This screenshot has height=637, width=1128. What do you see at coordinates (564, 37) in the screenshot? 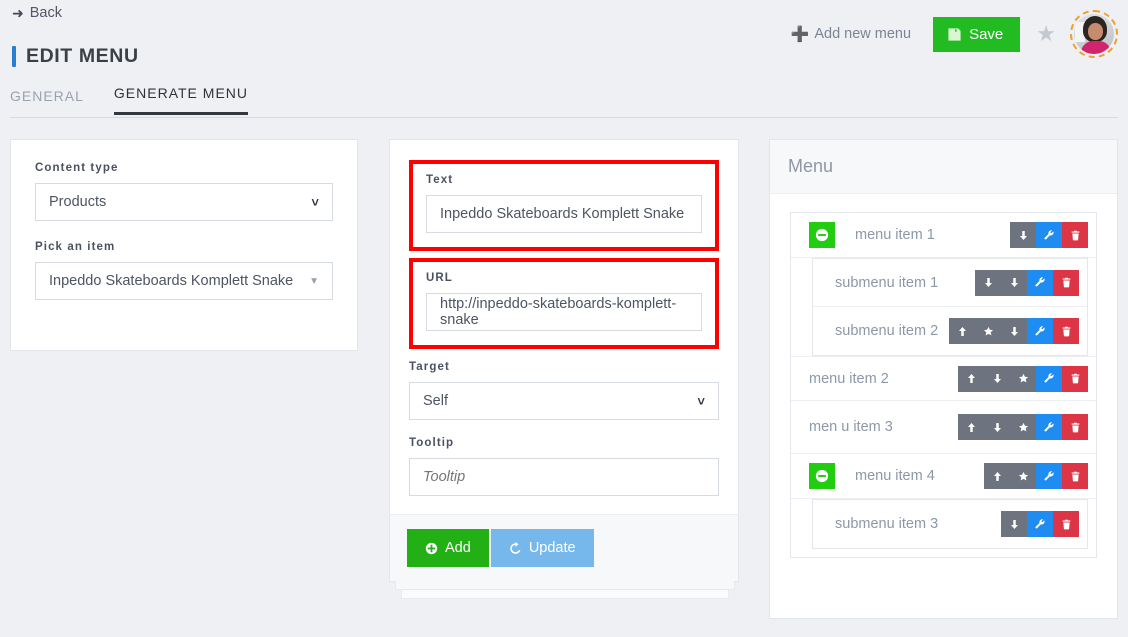
I see `top-bar: ➜ Back EDIT MENU ➕ Add new menu Save ★` at bounding box center [564, 37].